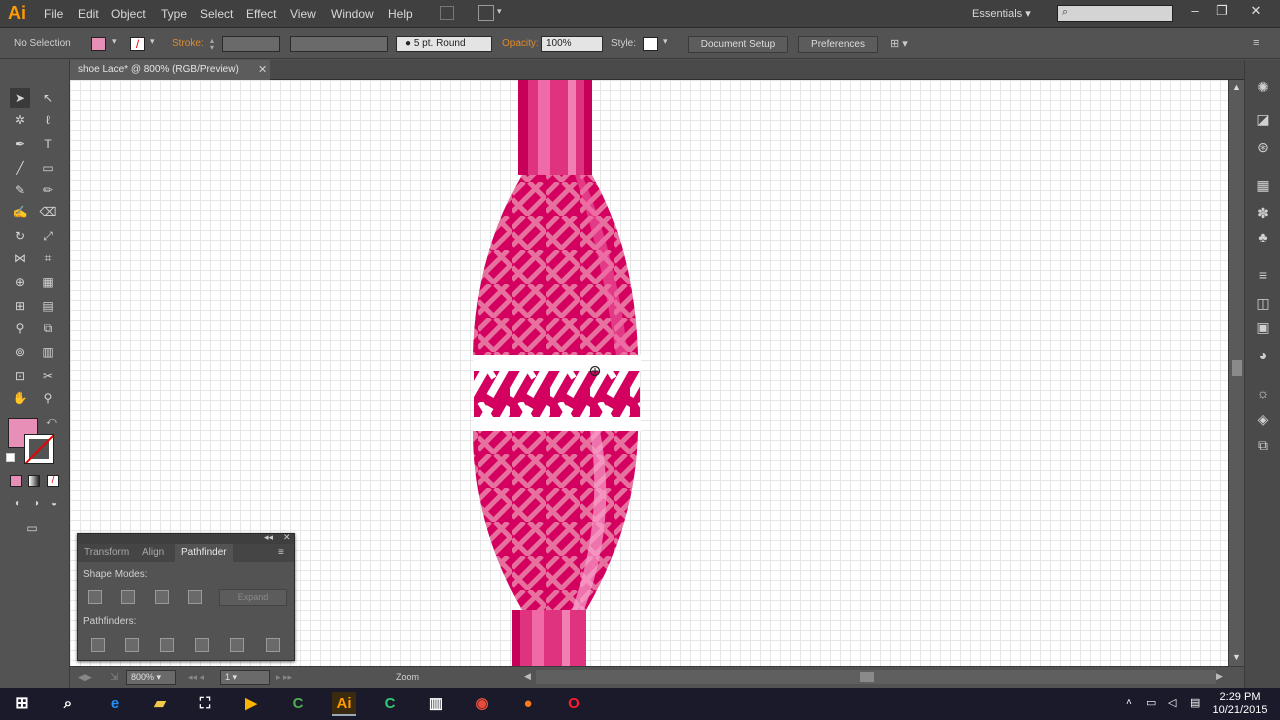  I want to click on volume-icon: ◁, so click(1172, 702).